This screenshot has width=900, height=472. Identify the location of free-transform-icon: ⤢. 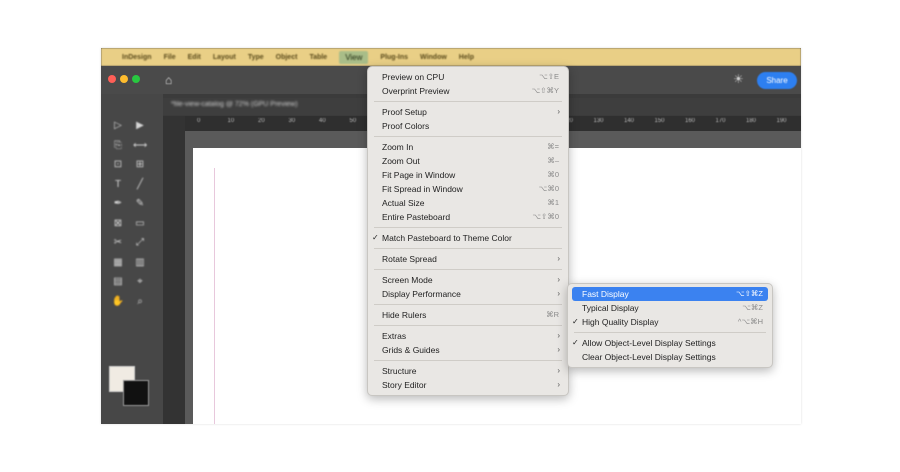
(140, 243).